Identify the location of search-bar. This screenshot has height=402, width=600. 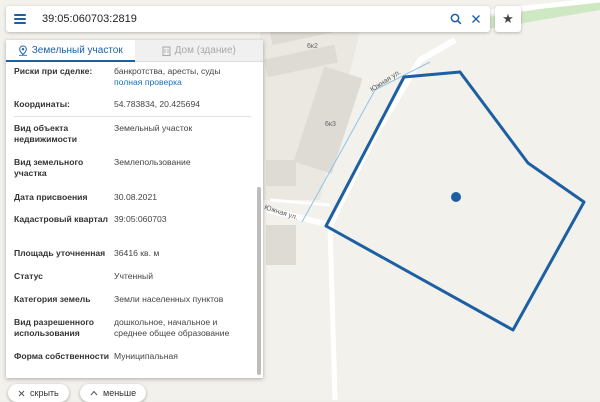
(248, 19).